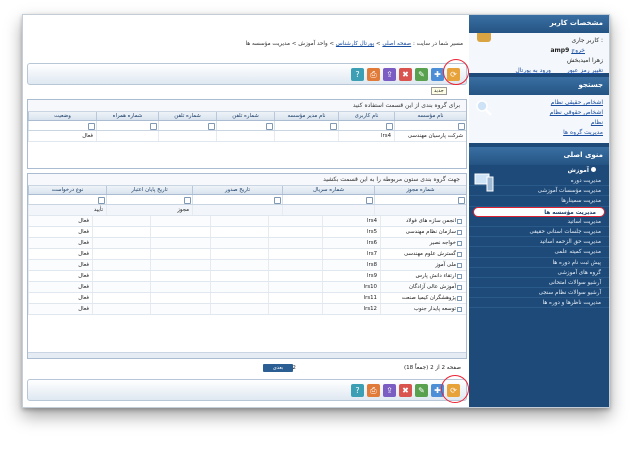  I want to click on sidebar-menu-item: گروه های آموزشی, so click(539, 273).